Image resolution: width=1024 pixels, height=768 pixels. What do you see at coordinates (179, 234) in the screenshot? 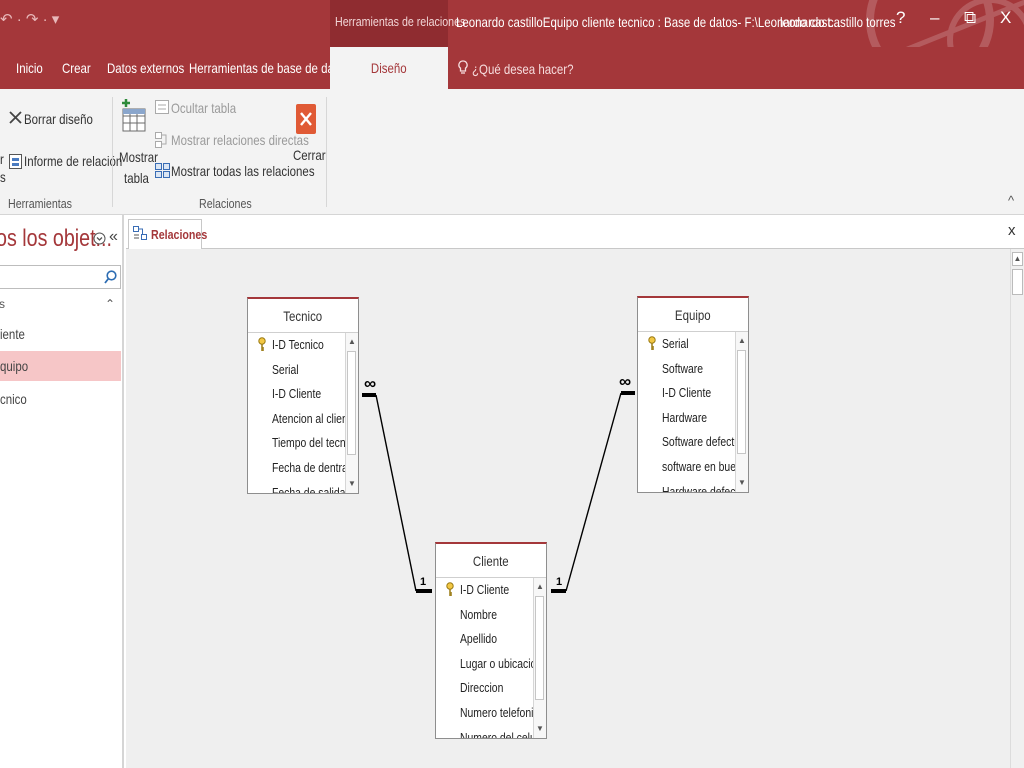
I see `tab-relaciones-label: Relaciones` at bounding box center [179, 234].